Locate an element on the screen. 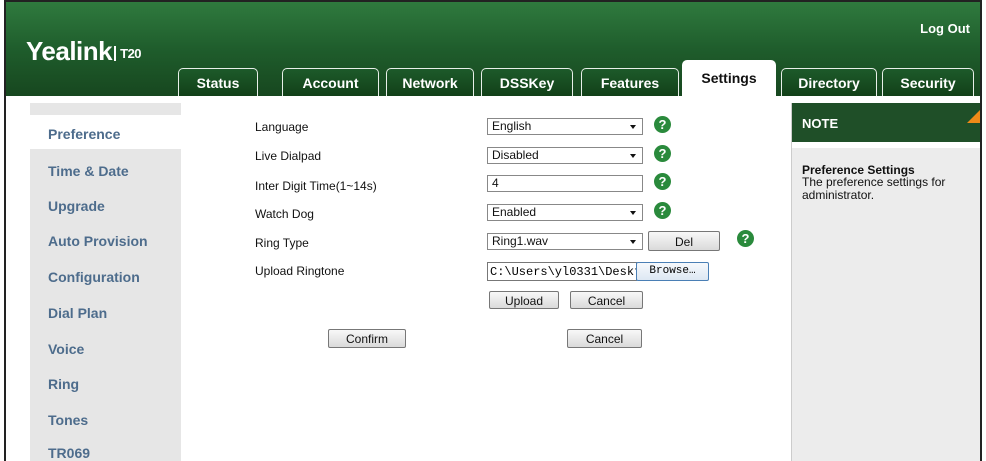 The width and height of the screenshot is (986, 461). ring-type-label: Ring Type is located at coordinates (282, 243).